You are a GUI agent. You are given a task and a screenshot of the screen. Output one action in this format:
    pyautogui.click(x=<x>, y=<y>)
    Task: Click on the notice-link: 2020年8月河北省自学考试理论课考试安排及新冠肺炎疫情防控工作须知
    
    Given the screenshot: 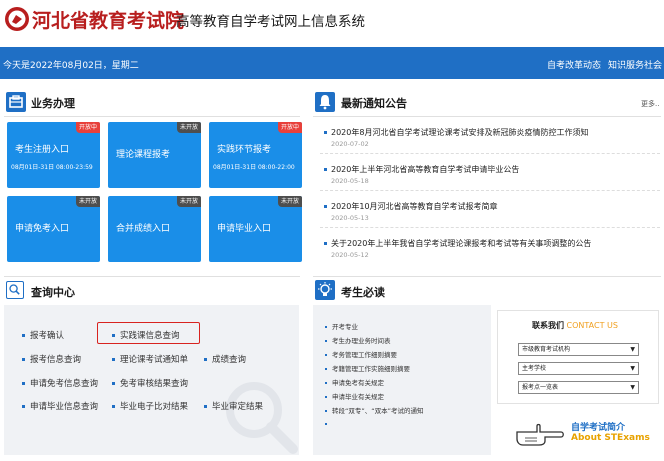 What is the action you would take?
    pyautogui.click(x=459, y=132)
    